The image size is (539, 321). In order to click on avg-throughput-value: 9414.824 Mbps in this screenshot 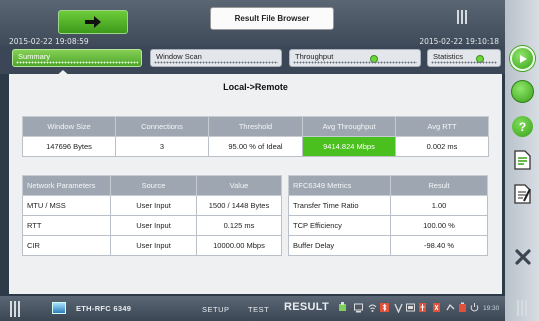, I will do `click(349, 146)`.